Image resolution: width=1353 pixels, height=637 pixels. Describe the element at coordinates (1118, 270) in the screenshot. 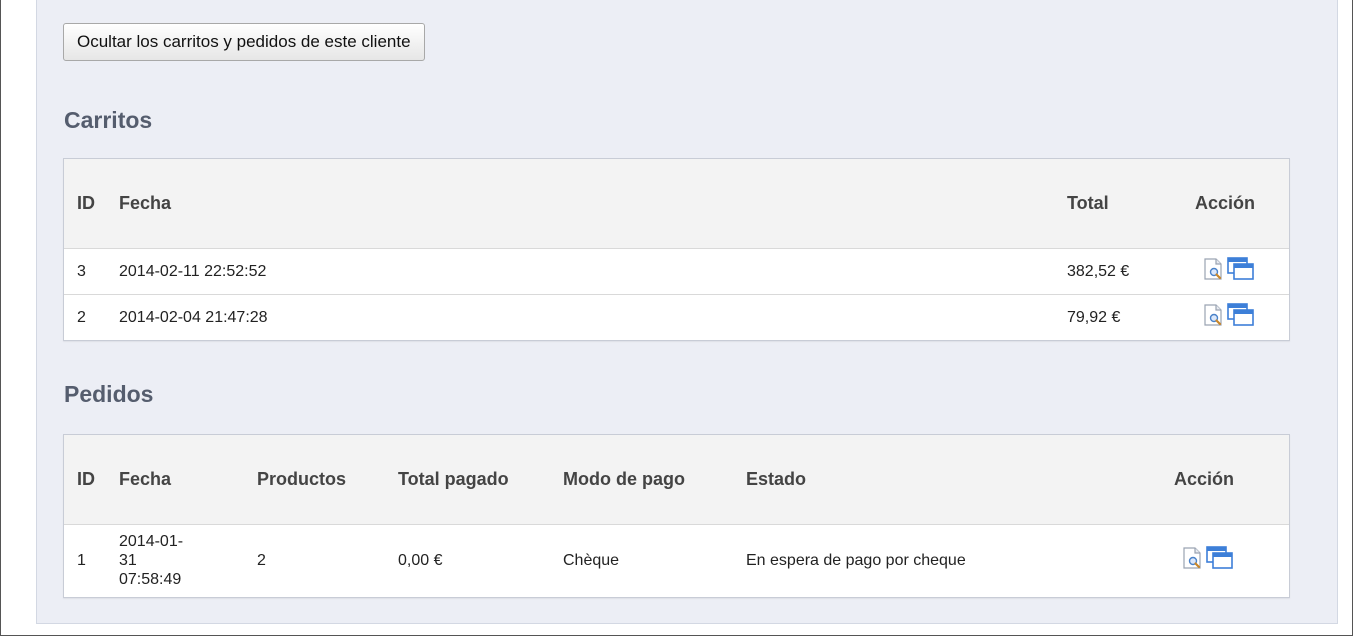

I see `cart-total: 382,52 €` at that location.